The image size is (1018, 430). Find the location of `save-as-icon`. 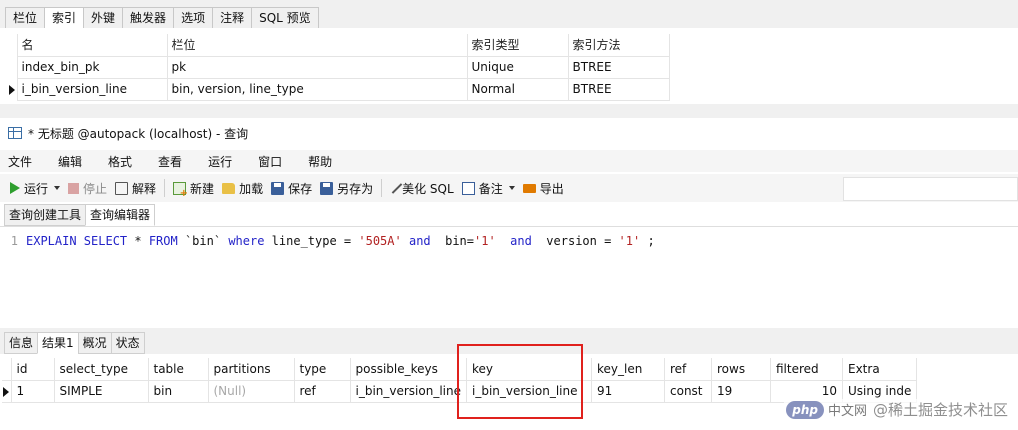

save-as-icon is located at coordinates (327, 188).